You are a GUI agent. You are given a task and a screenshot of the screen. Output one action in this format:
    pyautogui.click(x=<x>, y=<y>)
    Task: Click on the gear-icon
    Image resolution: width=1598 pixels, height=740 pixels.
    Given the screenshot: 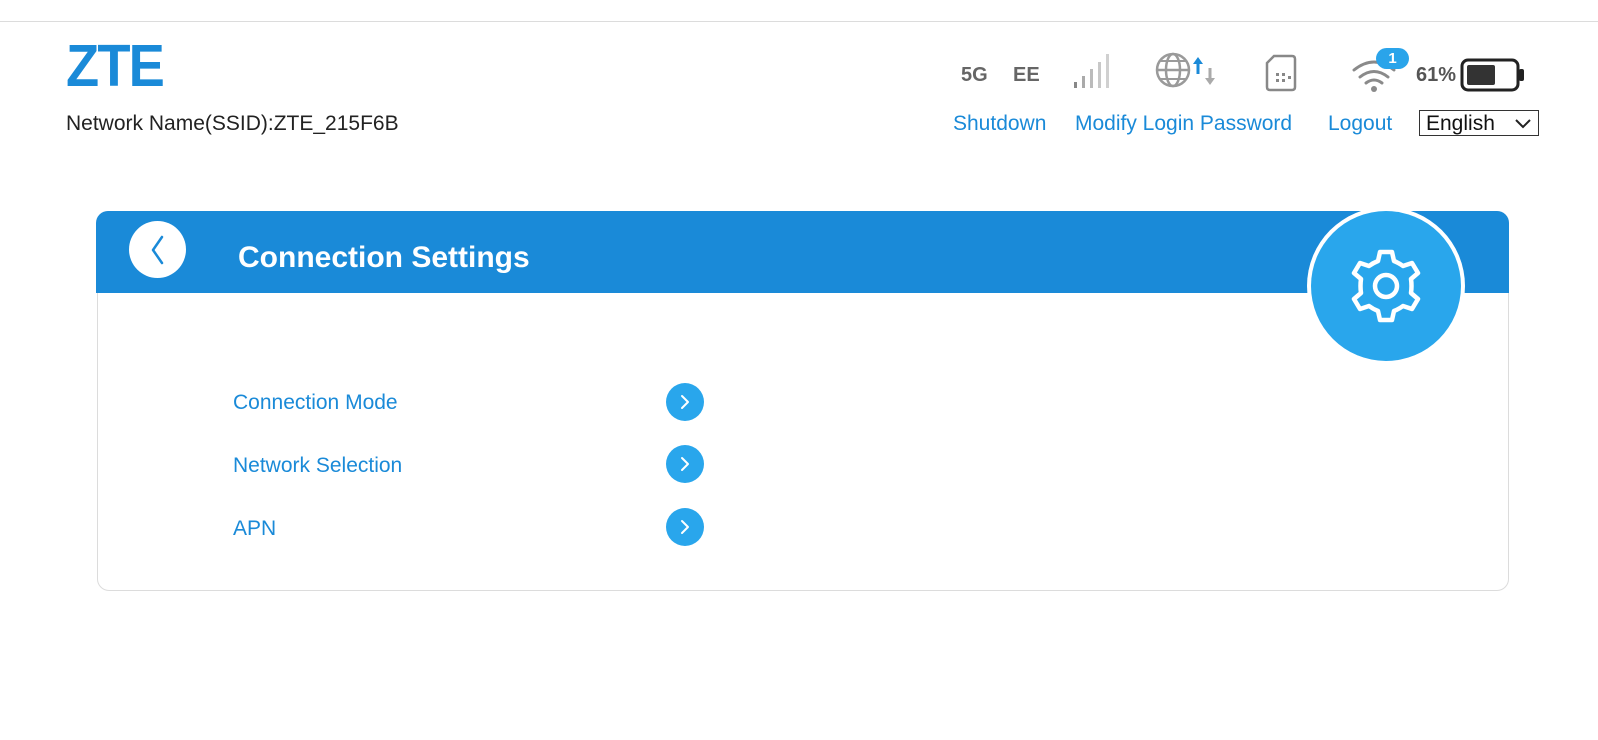 What is the action you would take?
    pyautogui.click(x=1386, y=286)
    